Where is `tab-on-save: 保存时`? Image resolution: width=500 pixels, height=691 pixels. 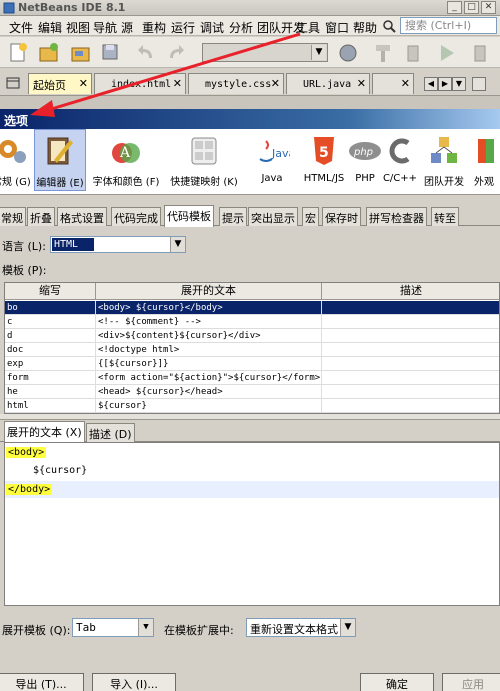 tab-on-save: 保存时 is located at coordinates (341, 216).